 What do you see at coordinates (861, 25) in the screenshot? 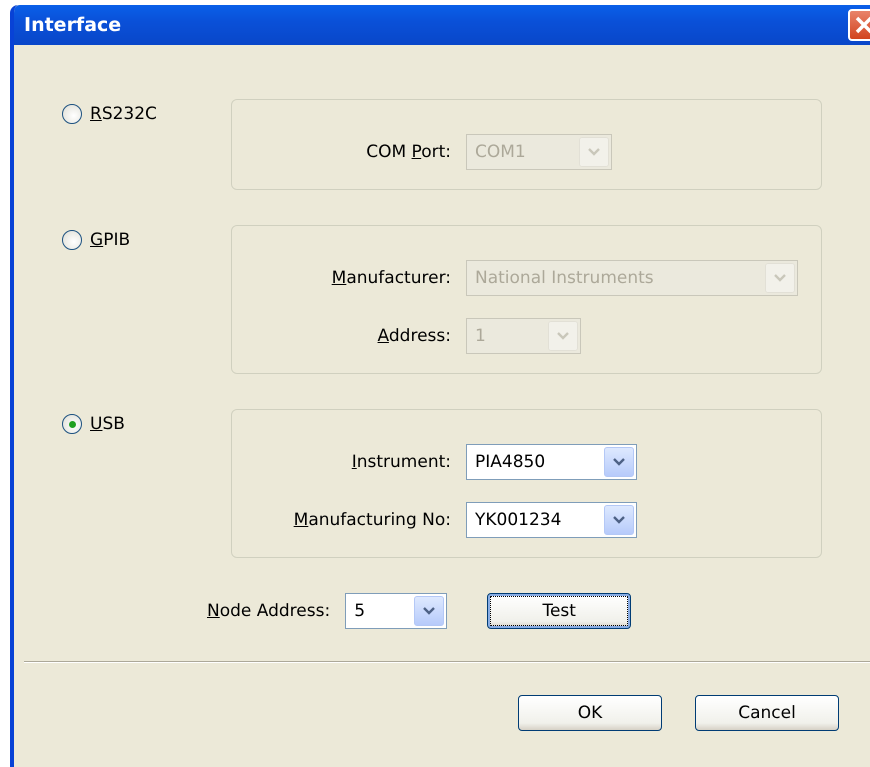
I see `close-icon` at bounding box center [861, 25].